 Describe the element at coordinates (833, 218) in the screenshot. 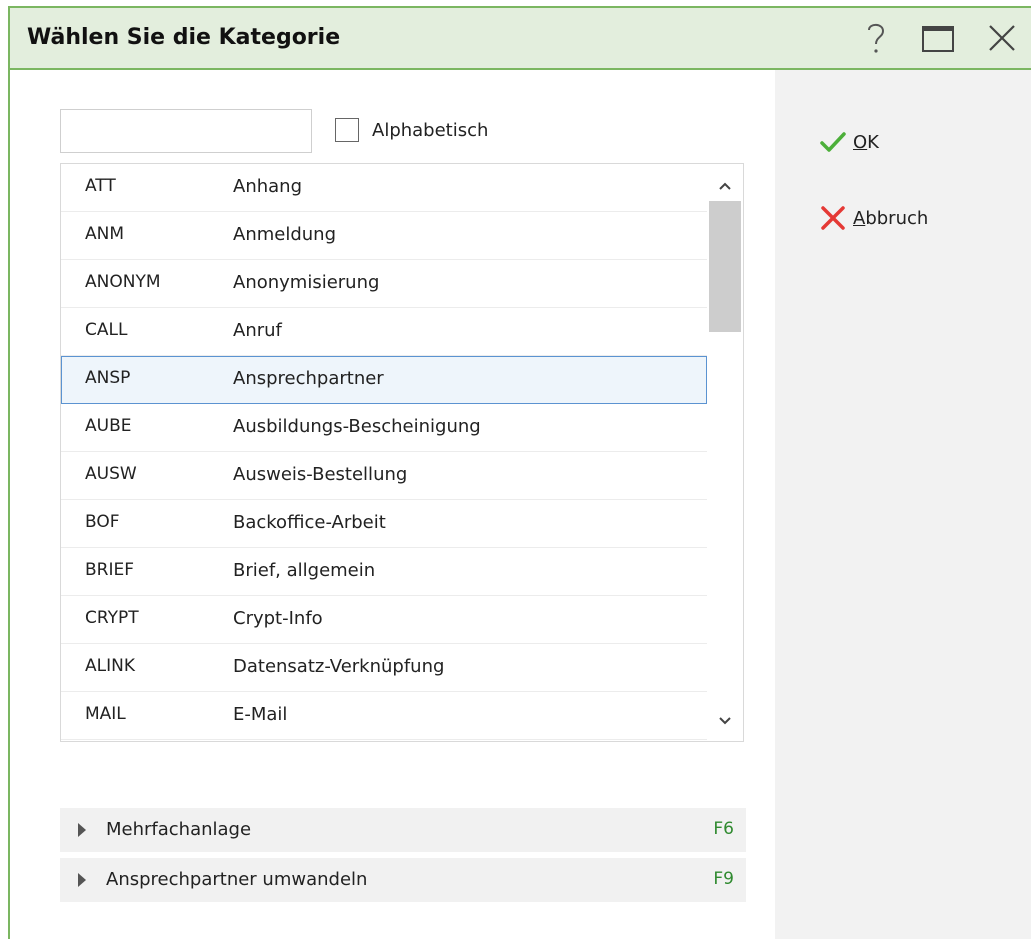

I see `cancel-x-icon` at that location.